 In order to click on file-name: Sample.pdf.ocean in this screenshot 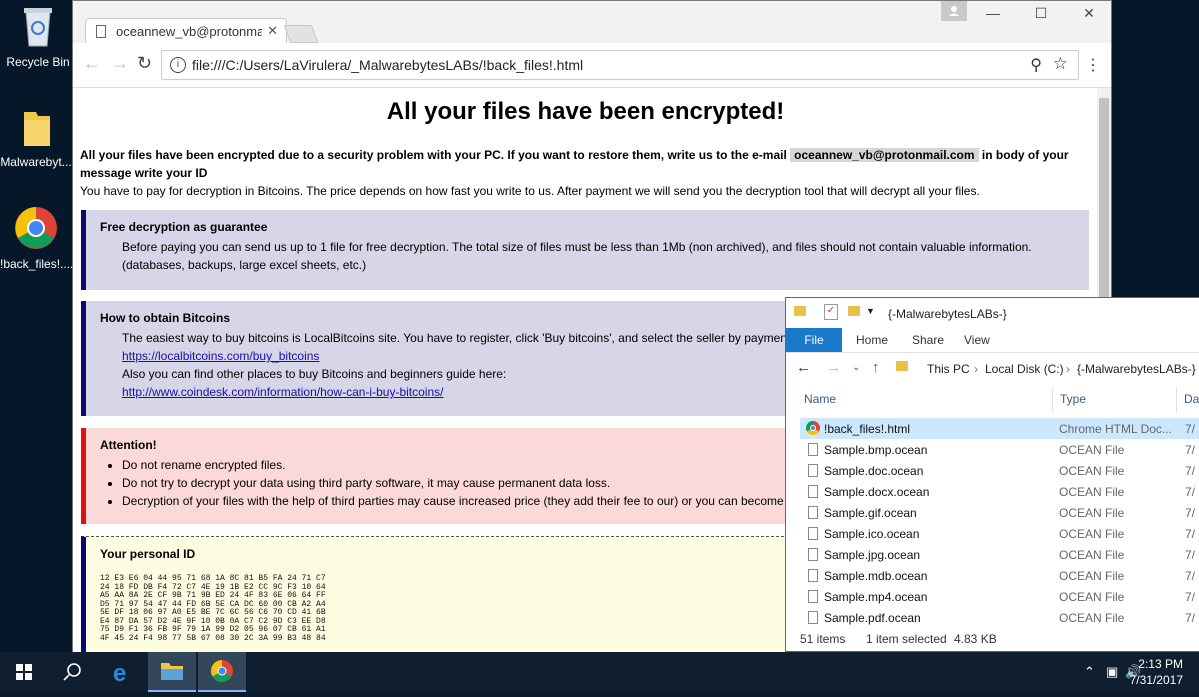, I will do `click(872, 618)`.